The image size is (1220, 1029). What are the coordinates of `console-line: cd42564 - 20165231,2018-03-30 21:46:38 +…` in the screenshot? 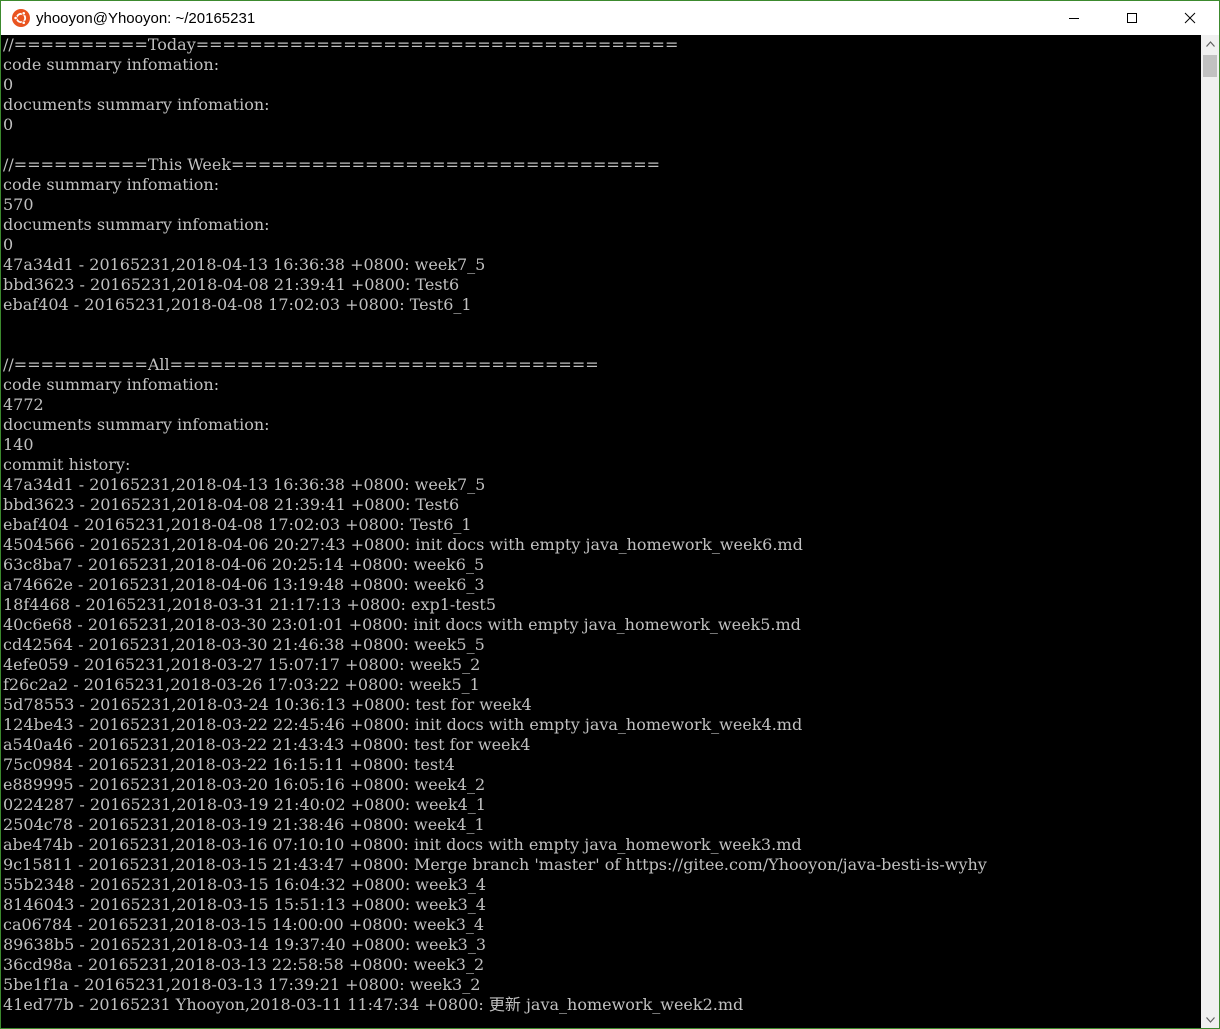 It's located at (244, 644).